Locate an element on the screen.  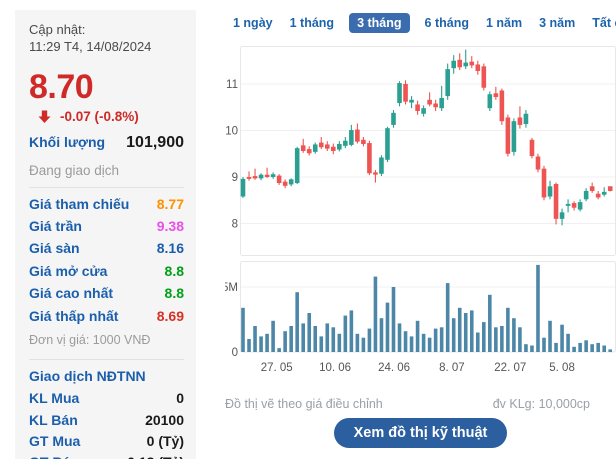
foreign-trading-title: Giao dịch NĐTNN is located at coordinates (87, 375).